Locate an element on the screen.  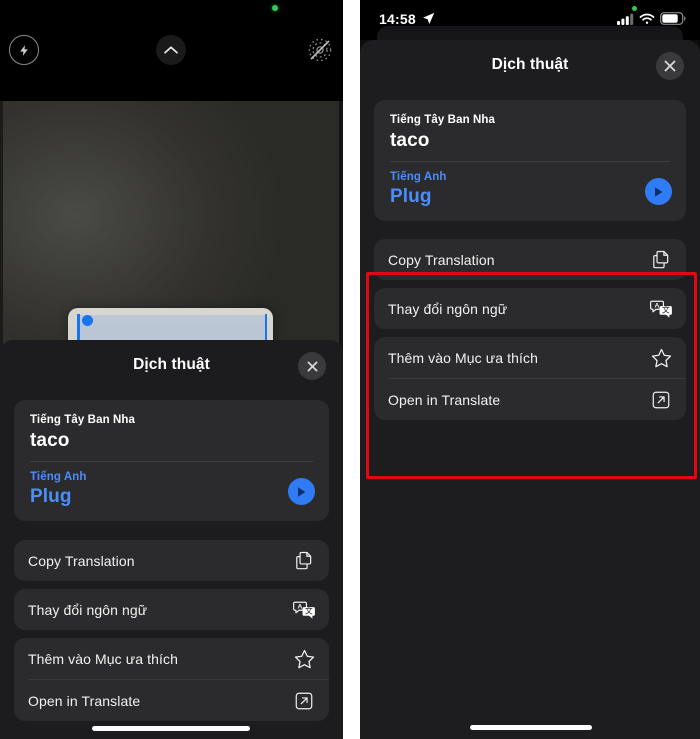
panel-gutter is located at coordinates (351, 369).